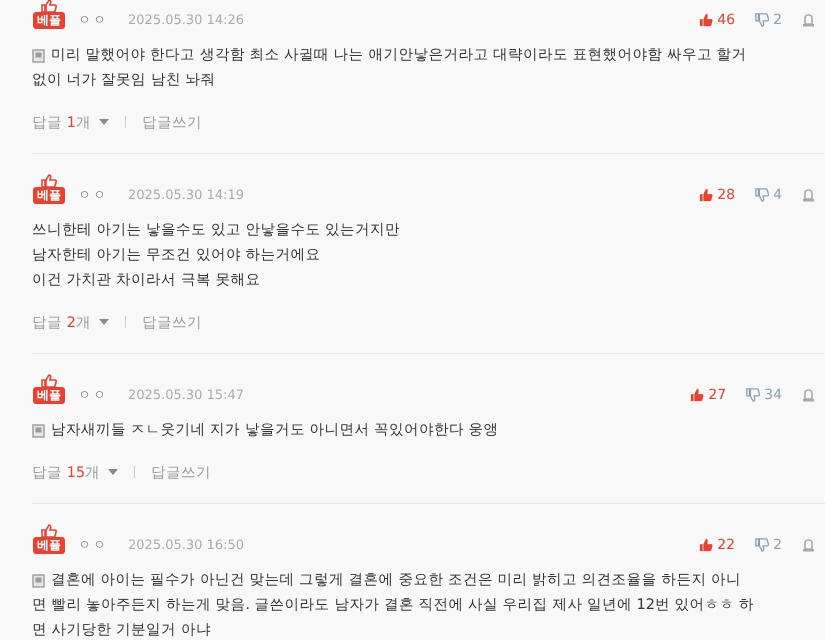  What do you see at coordinates (121, 630) in the screenshot?
I see `comment-text: 면 사기당한 기분일거 아냐` at bounding box center [121, 630].